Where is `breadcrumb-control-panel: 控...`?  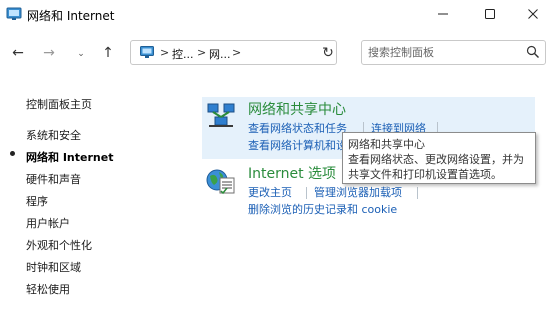 breadcrumb-control-panel: 控... is located at coordinates (183, 54).